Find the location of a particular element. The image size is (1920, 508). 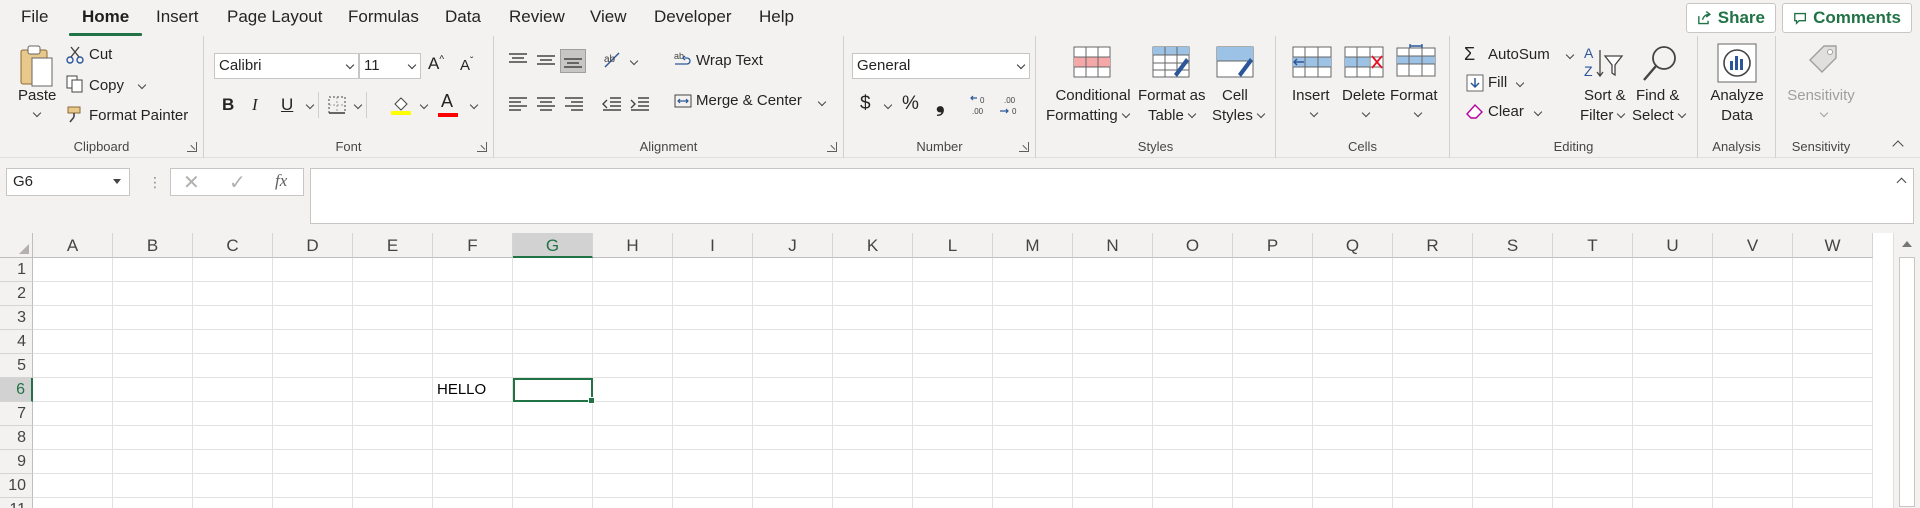

cell-t9 is located at coordinates (1593, 462).